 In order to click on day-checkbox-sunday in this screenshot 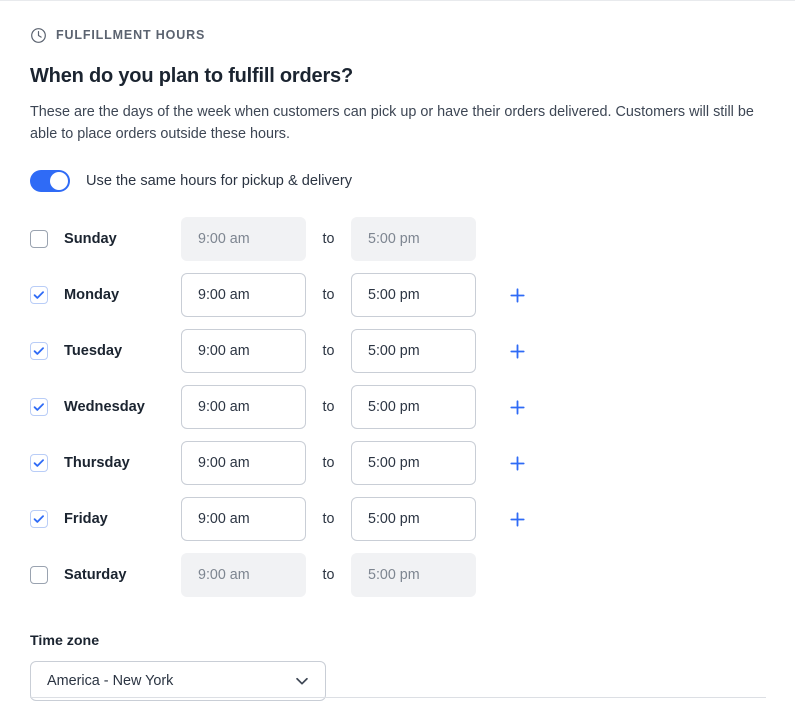, I will do `click(39, 239)`.